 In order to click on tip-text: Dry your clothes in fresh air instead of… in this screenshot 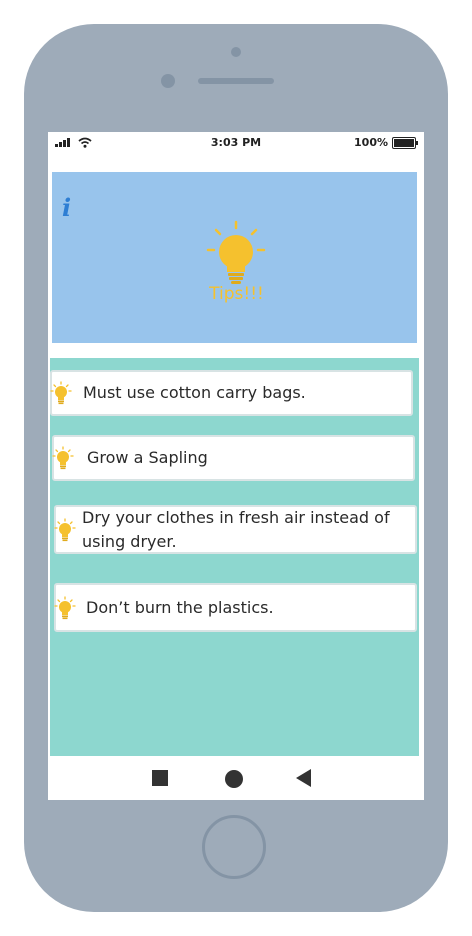, I will do `click(236, 529)`.